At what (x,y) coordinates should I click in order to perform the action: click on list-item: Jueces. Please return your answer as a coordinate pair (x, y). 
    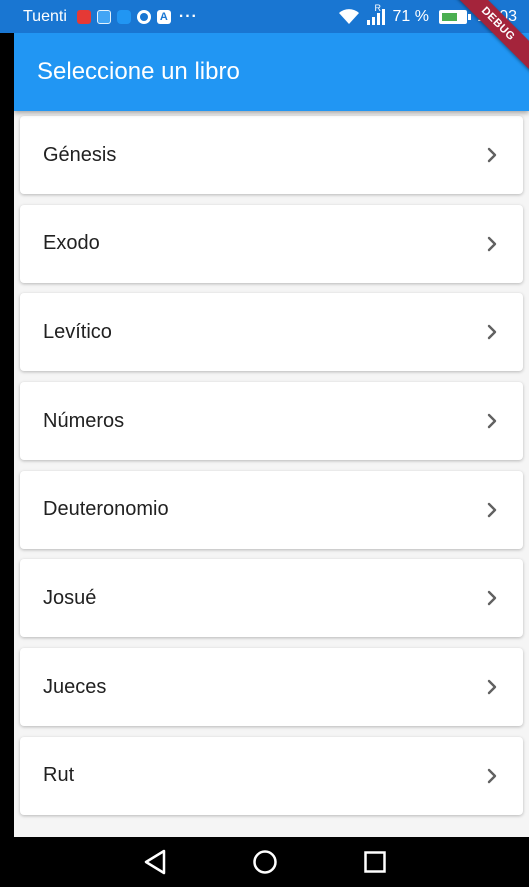
    Looking at the image, I should click on (271, 687).